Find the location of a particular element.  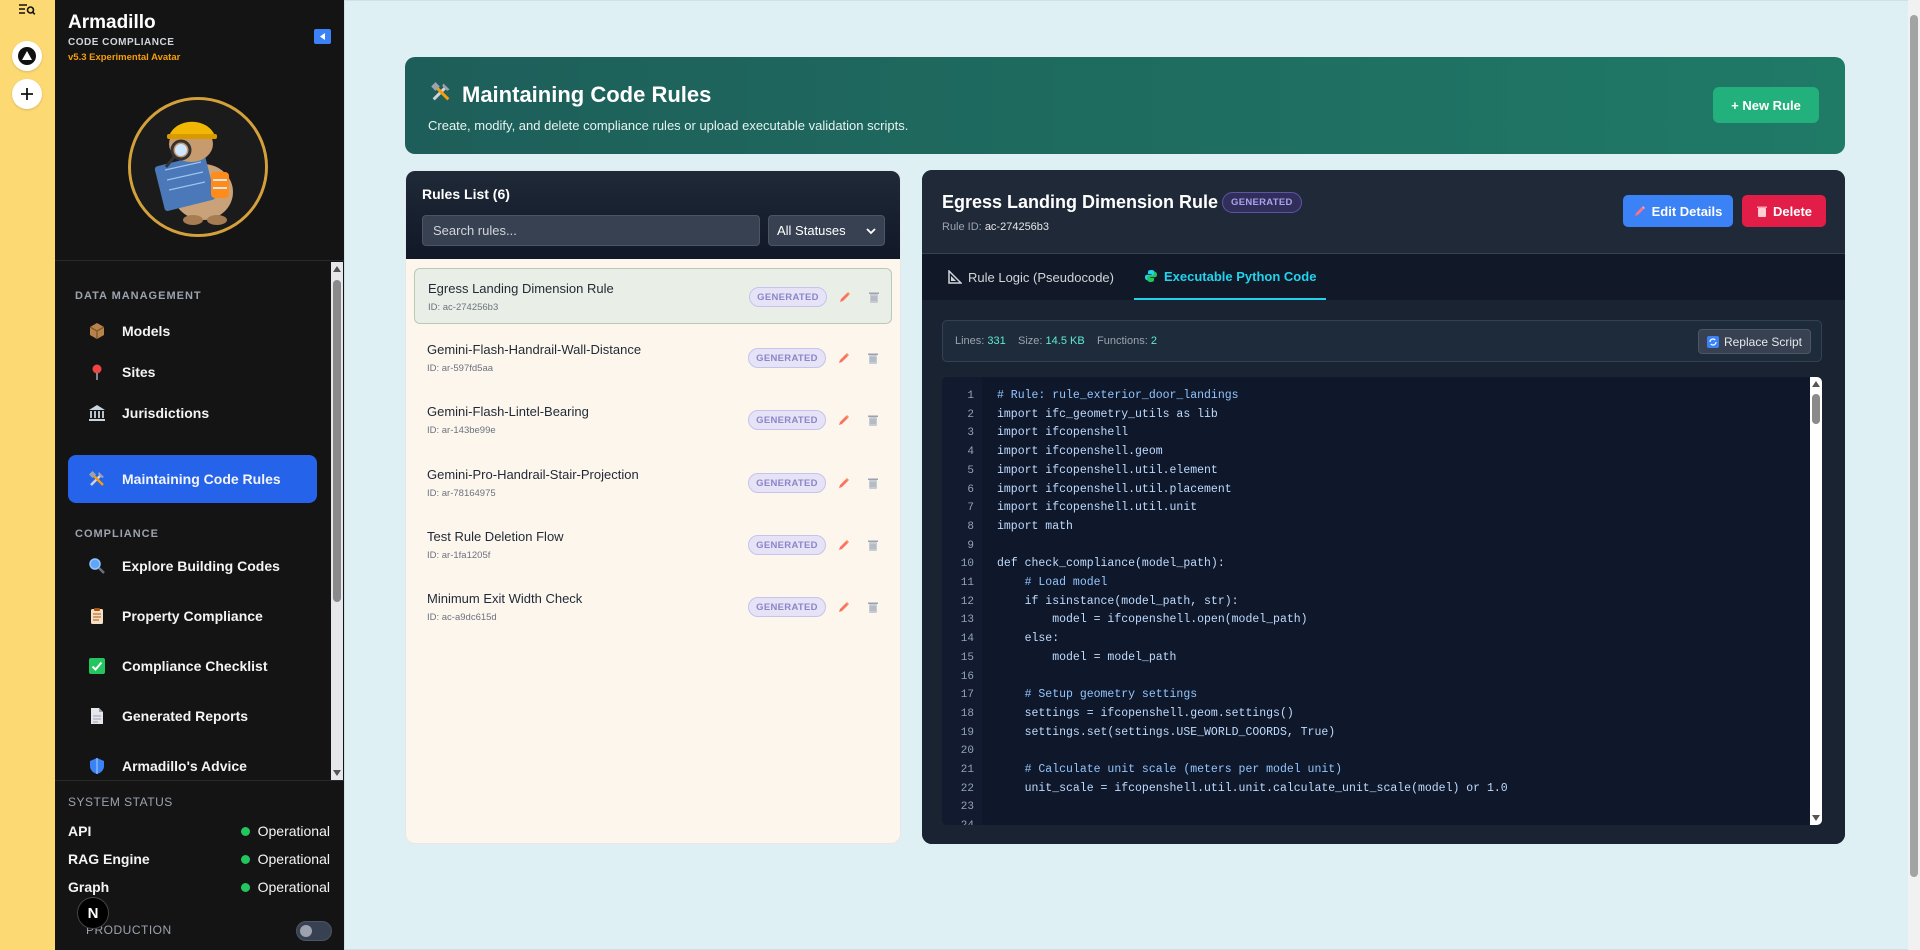

rule-name: Gemini-Pro-Handrail-Stair-Projection is located at coordinates (533, 474).